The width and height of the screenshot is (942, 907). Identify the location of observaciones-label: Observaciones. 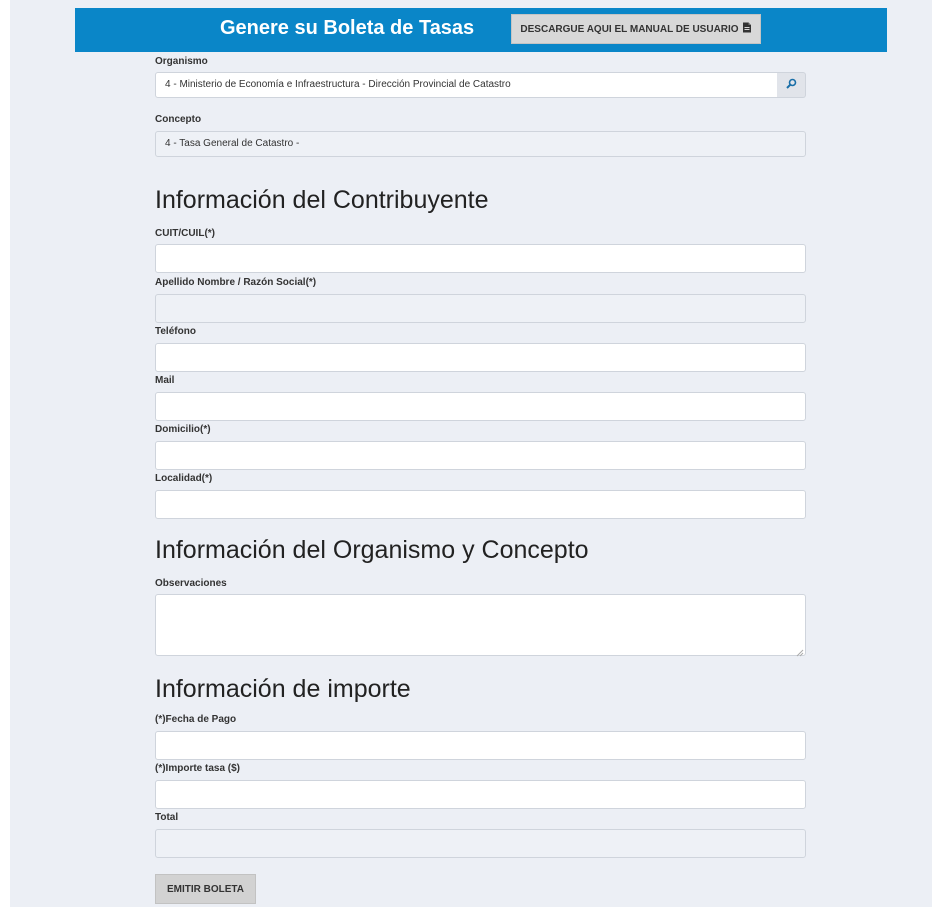
(191, 583).